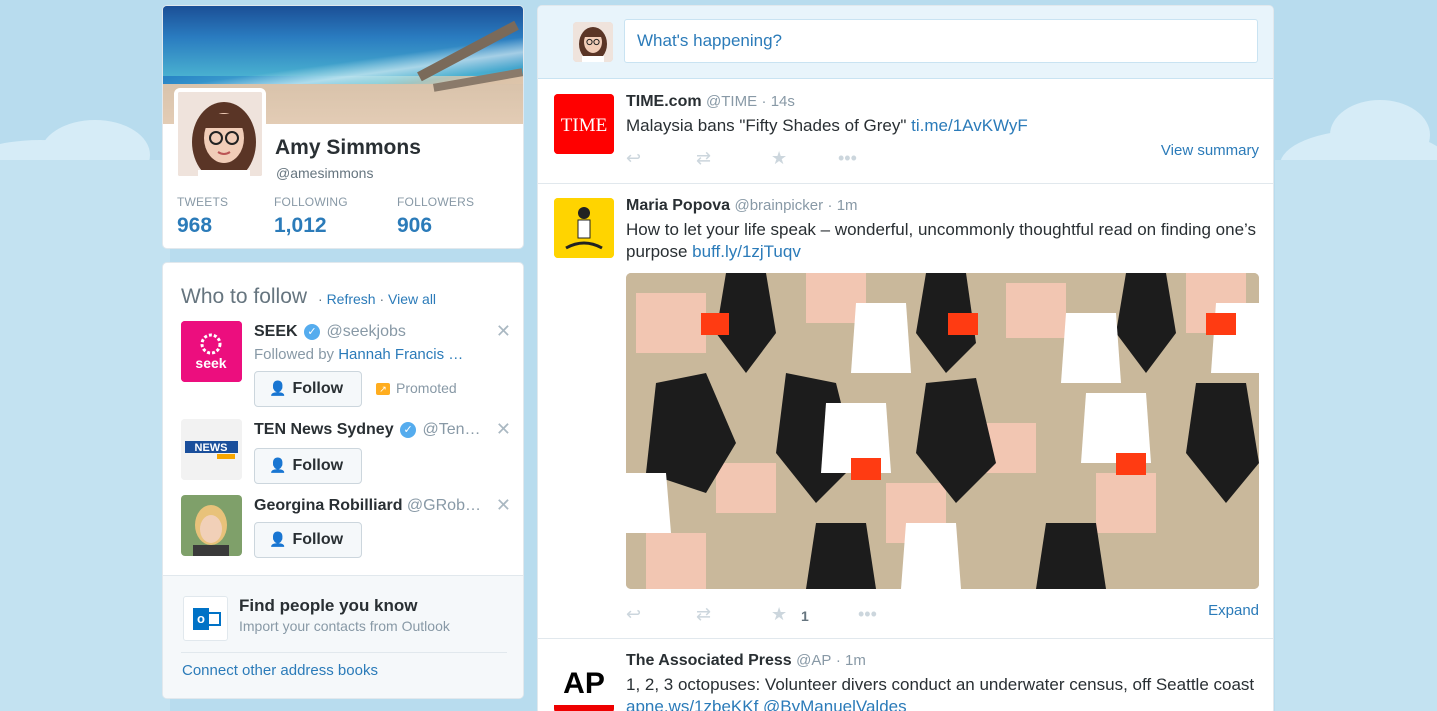 The image size is (1437, 711). What do you see at coordinates (1233, 610) in the screenshot?
I see `expand-link: Expand` at bounding box center [1233, 610].